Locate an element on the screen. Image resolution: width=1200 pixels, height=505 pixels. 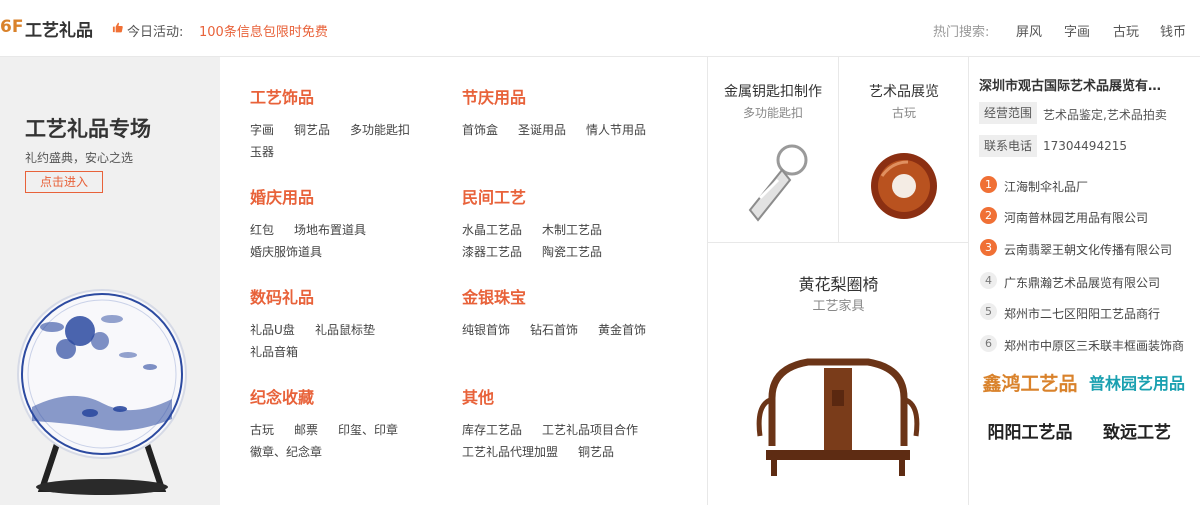
category-link: 礼品U盘 is located at coordinates (272, 329).